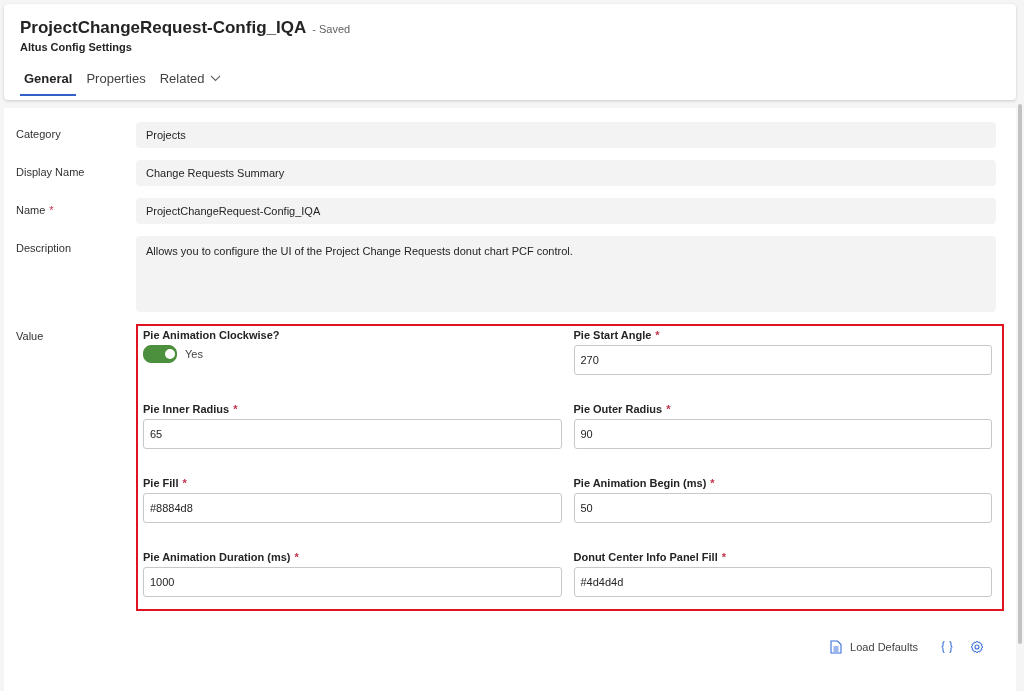 The width and height of the screenshot is (1024, 691). What do you see at coordinates (190, 80) in the screenshot?
I see `tab: Related` at bounding box center [190, 80].